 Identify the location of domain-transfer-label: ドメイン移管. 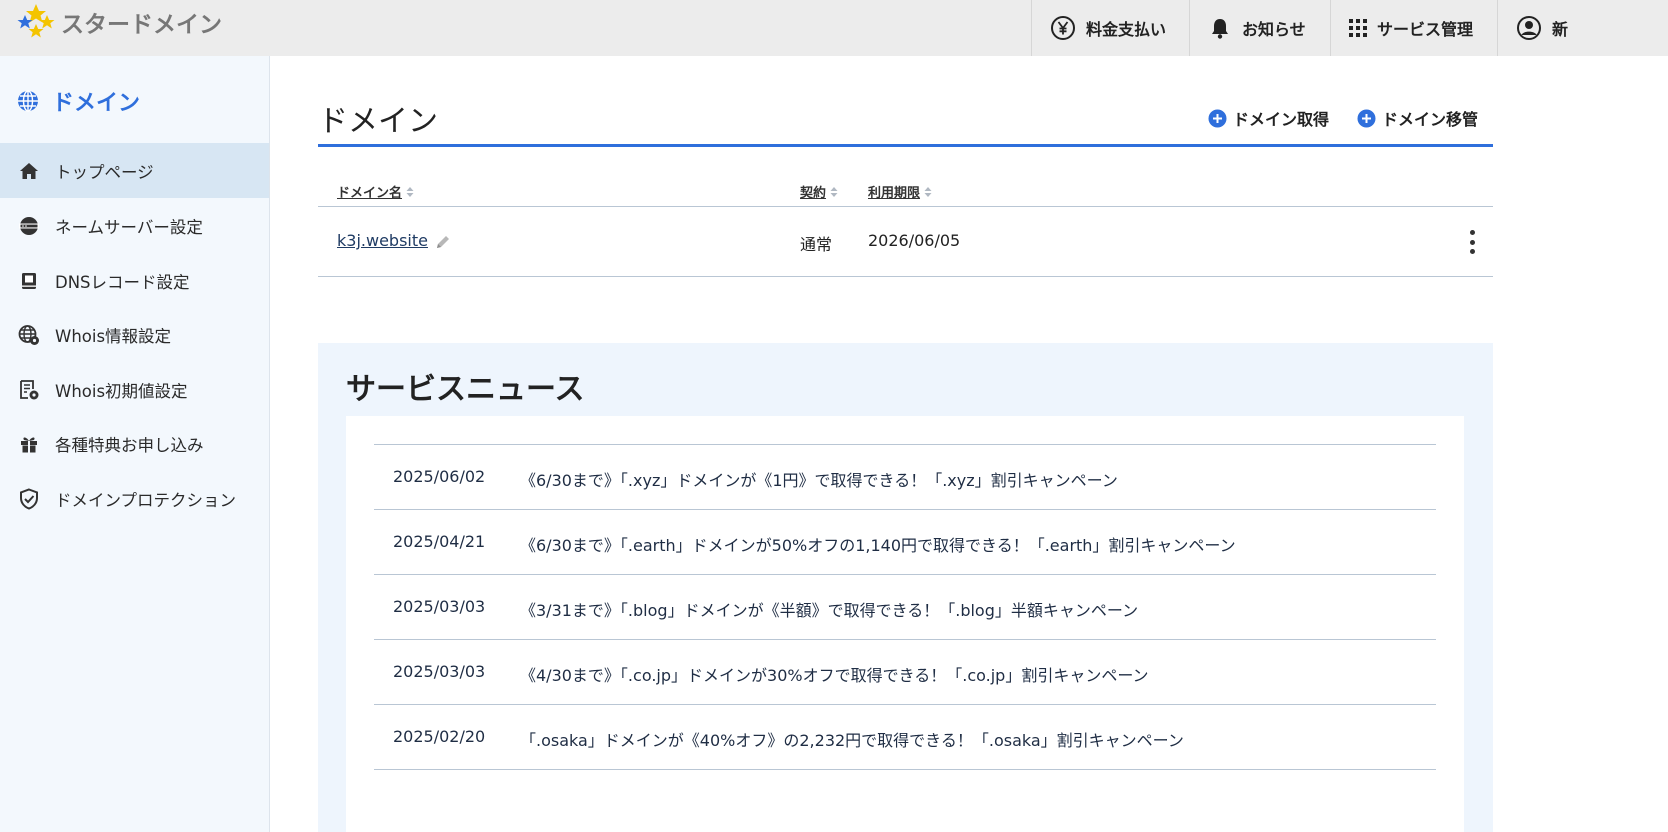
(1430, 119).